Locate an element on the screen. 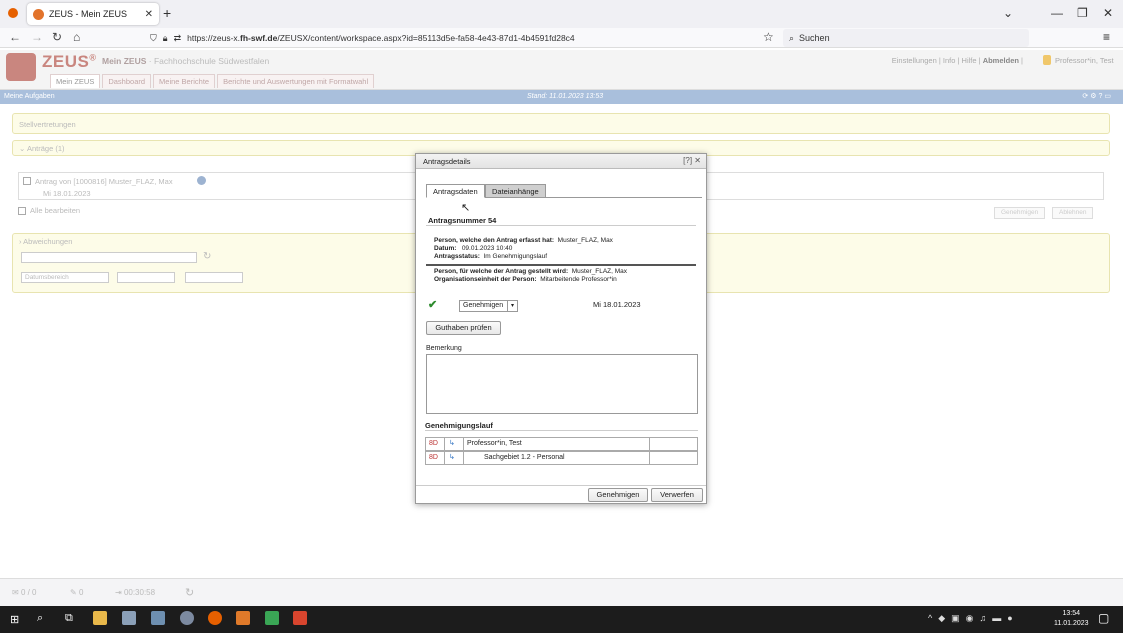  user-name: Professor*in, Test is located at coordinates (1084, 60).